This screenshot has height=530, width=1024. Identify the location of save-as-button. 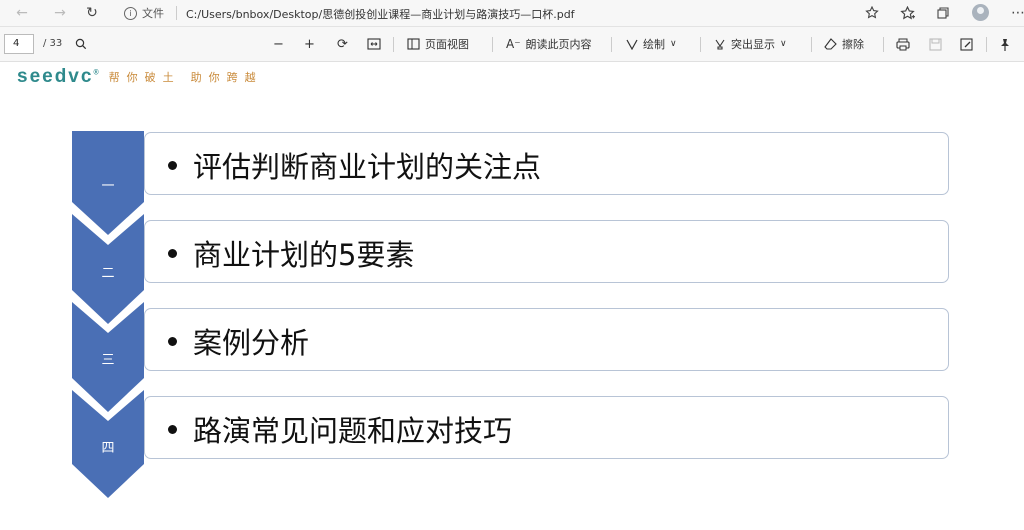
(966, 44).